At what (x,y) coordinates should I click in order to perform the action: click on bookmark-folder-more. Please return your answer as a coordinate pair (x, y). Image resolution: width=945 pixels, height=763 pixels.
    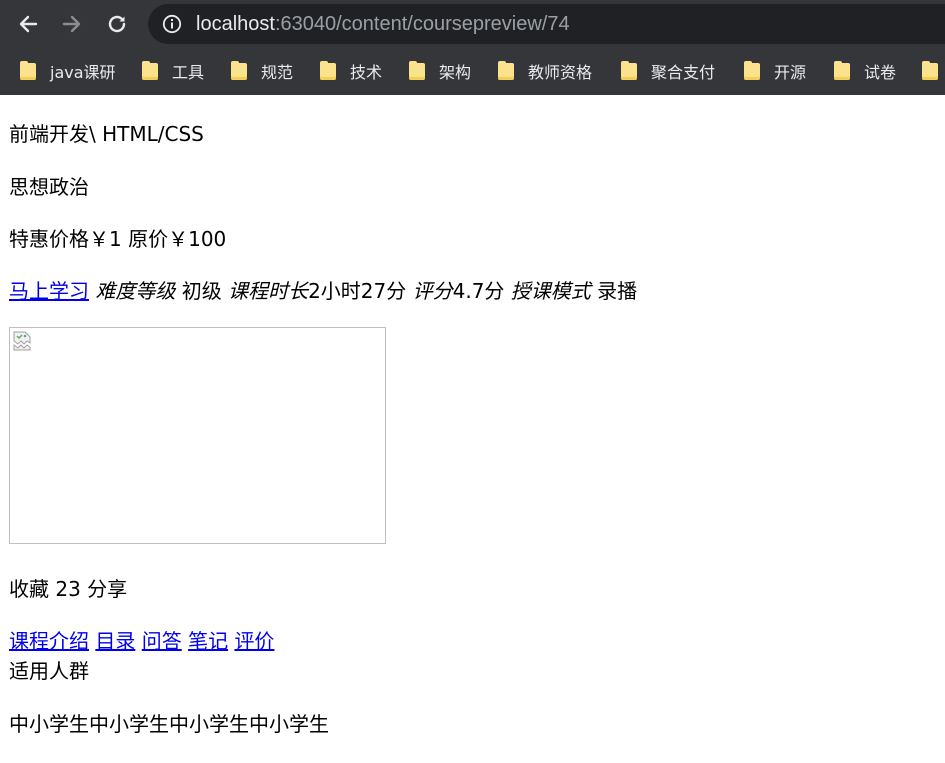
    Looking at the image, I should click on (933, 71).